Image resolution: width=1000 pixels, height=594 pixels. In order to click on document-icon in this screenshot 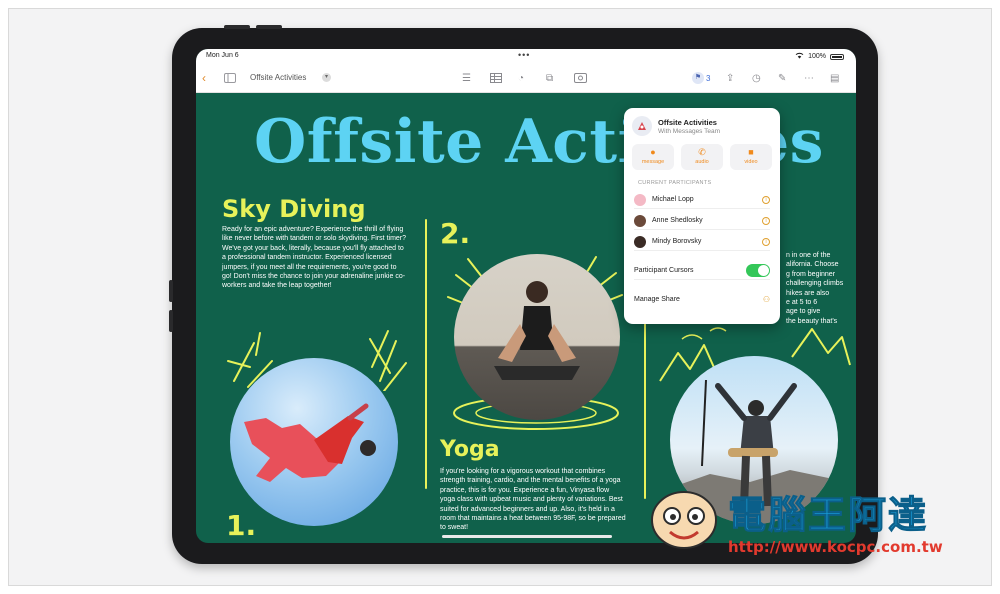, I will do `click(642, 126)`.